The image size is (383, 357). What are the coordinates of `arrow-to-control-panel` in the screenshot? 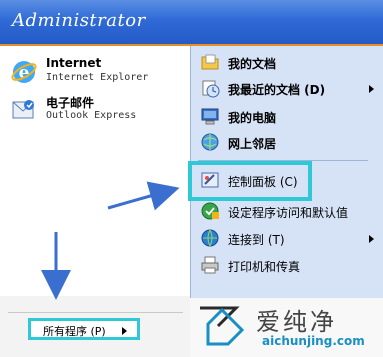 It's located at (143, 196).